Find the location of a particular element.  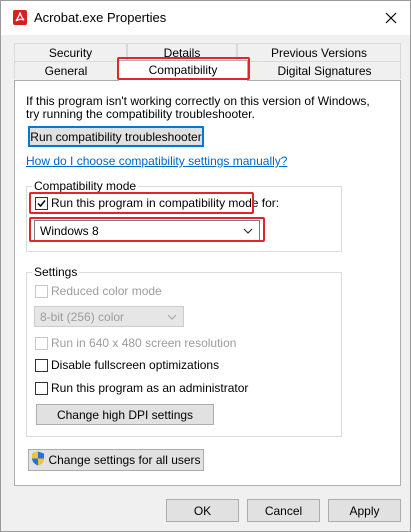

cancel-button: Cancel is located at coordinates (283, 510).